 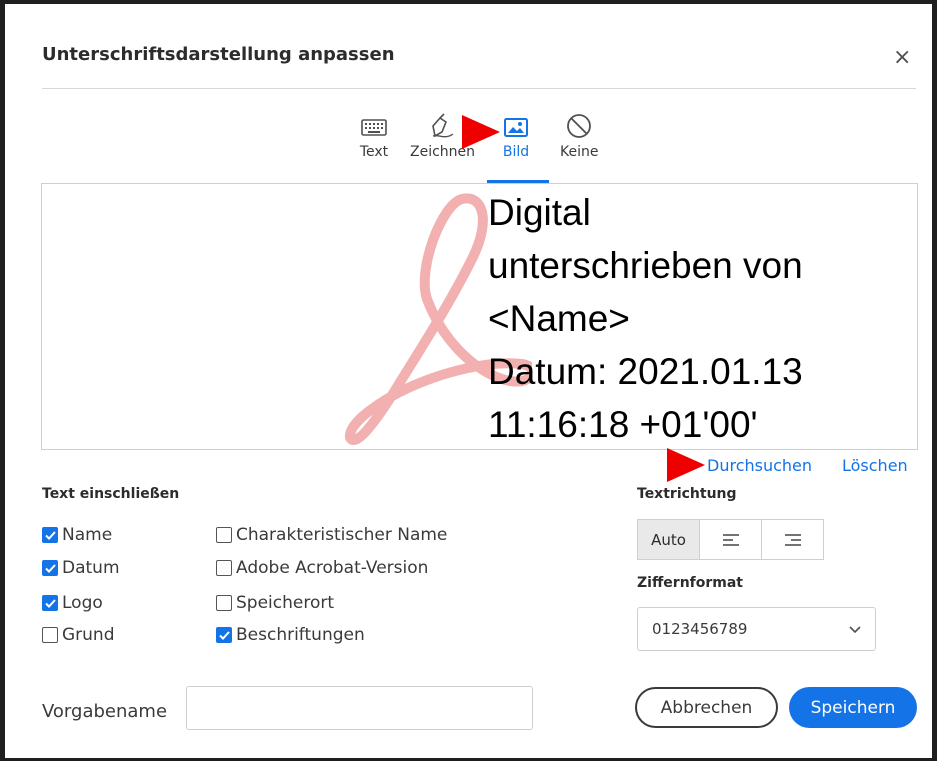 What do you see at coordinates (468, 2) in the screenshot?
I see `window-frame-top` at bounding box center [468, 2].